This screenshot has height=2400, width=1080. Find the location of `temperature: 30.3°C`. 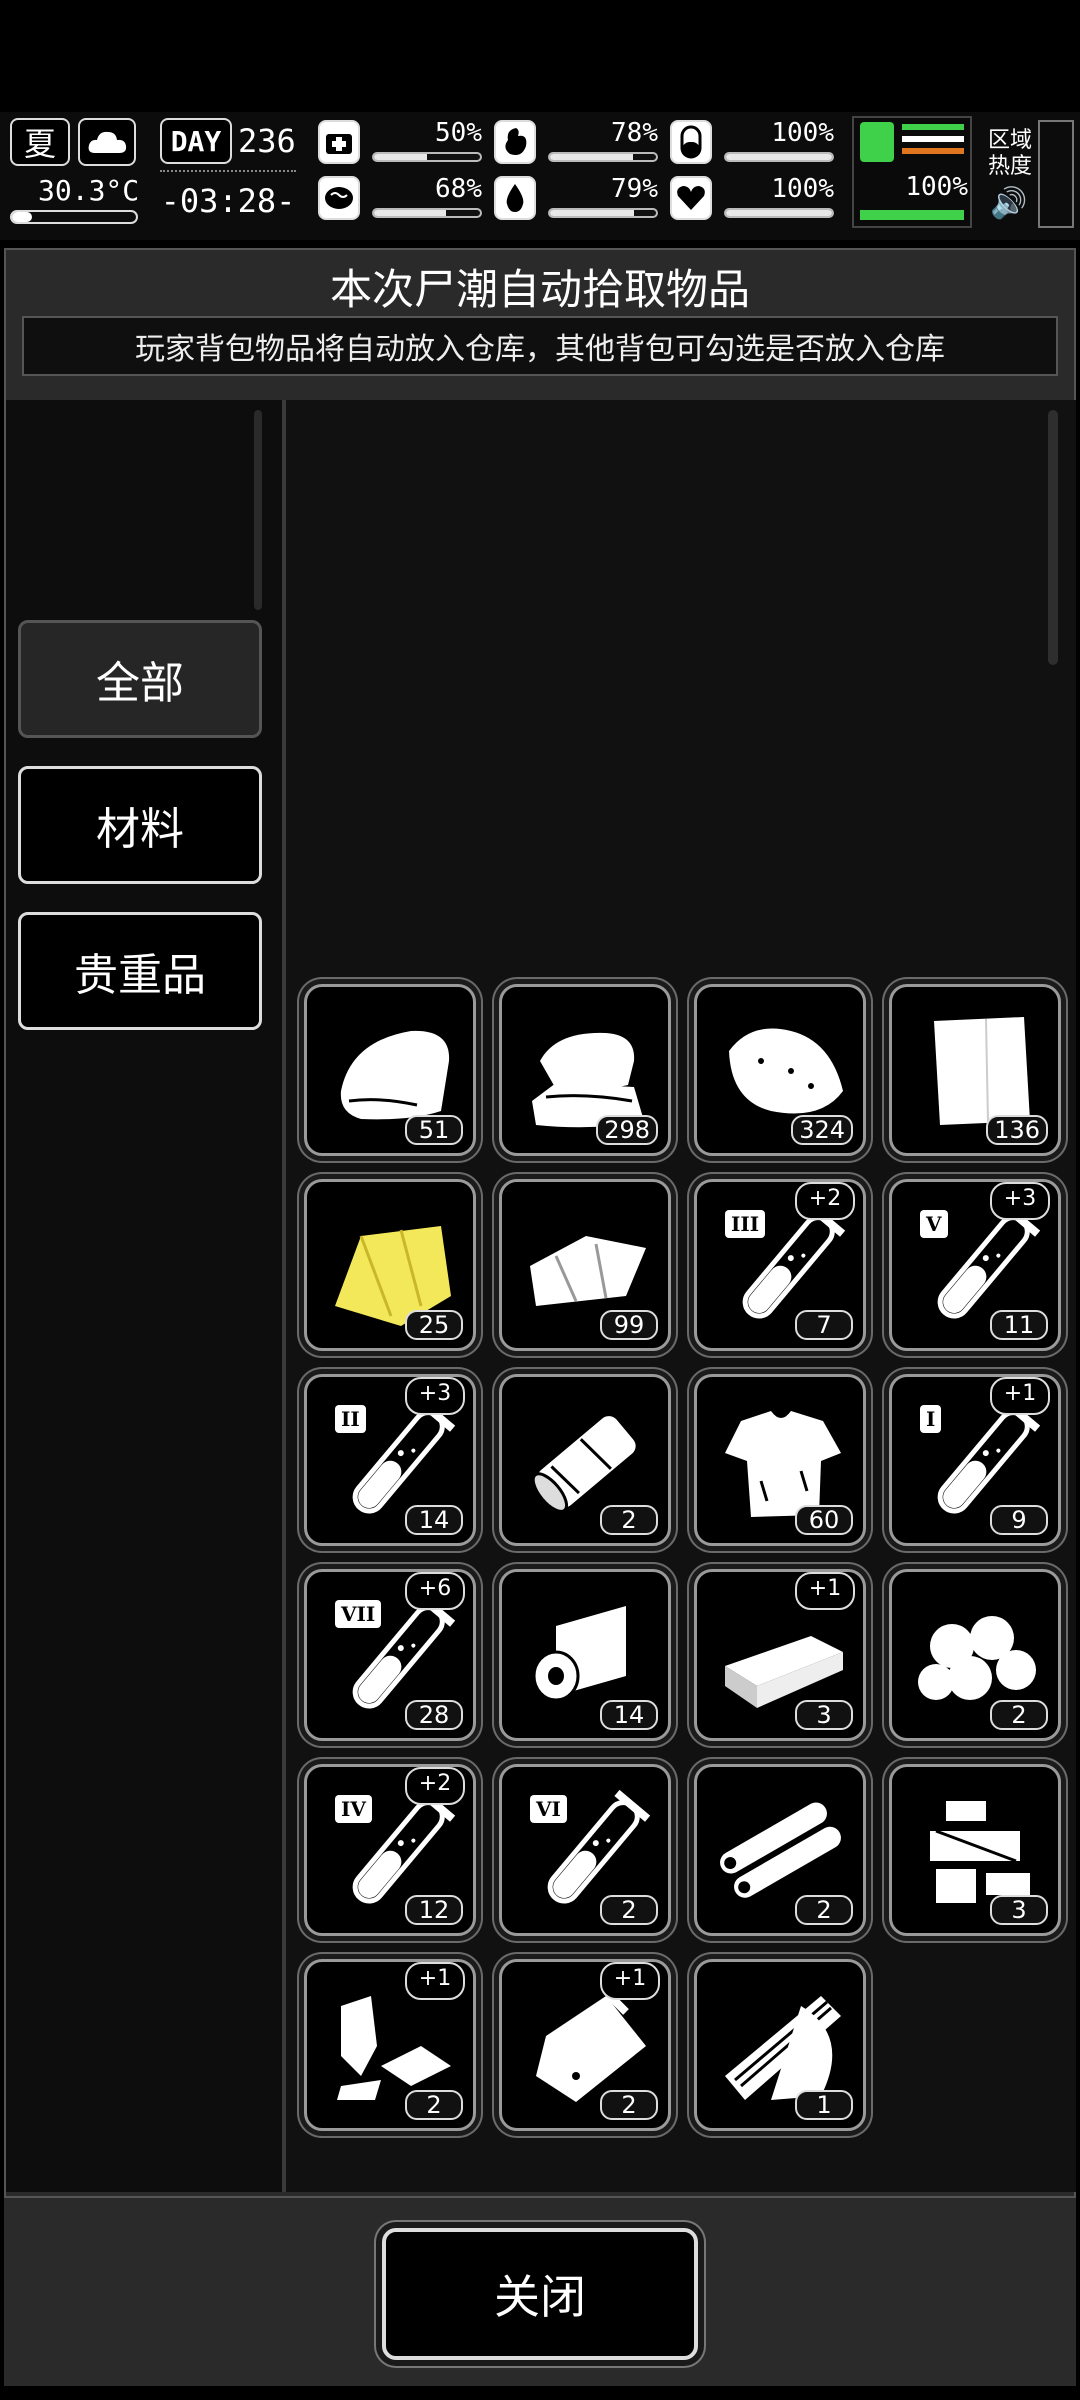

temperature: 30.3°C is located at coordinates (89, 190).